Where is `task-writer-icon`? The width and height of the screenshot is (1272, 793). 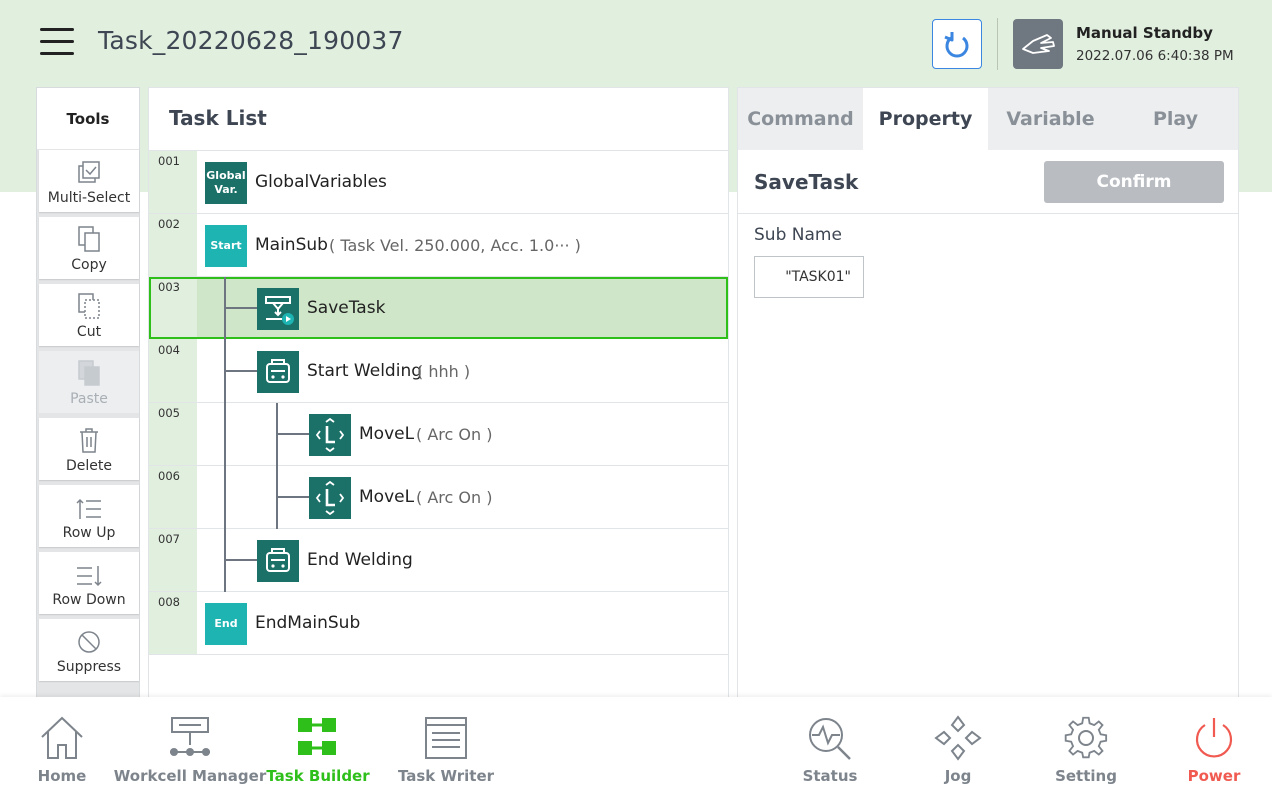 task-writer-icon is located at coordinates (446, 738).